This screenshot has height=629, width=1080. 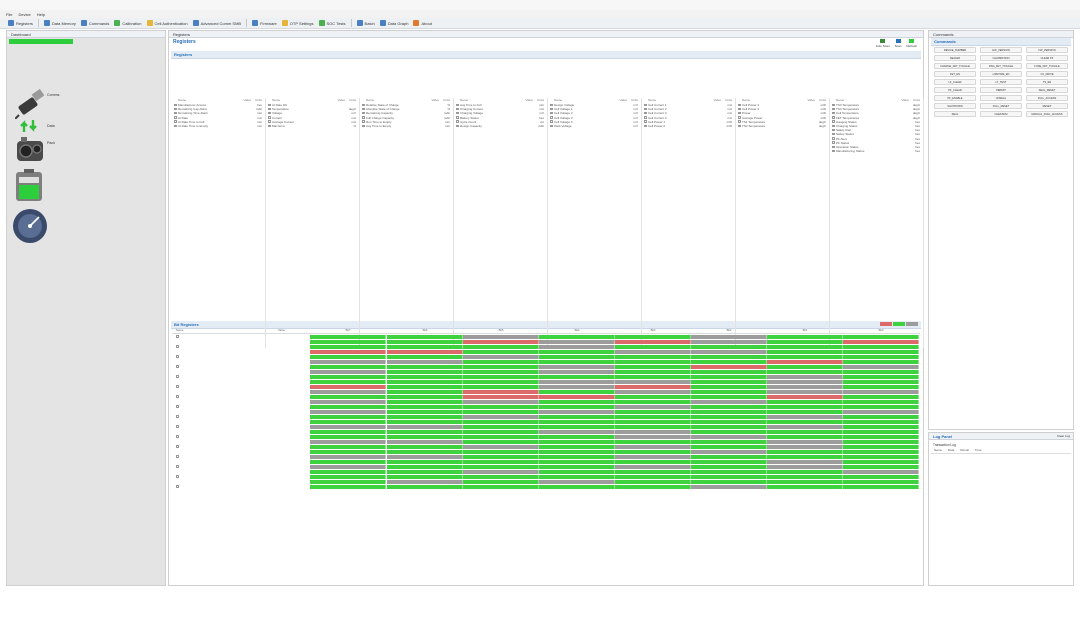 I want to click on toolbar-calibration-button: Calibration, so click(x=128, y=23).